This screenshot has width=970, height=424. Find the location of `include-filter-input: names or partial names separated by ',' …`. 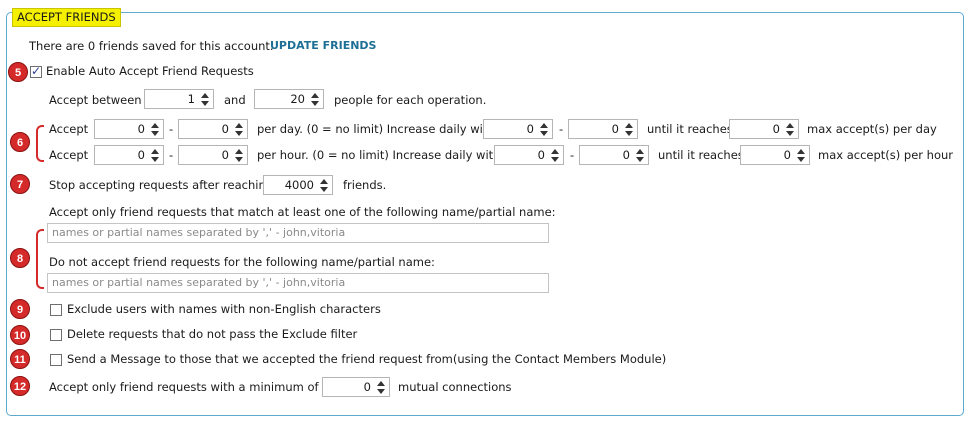

include-filter-input: names or partial names separated by ',' … is located at coordinates (298, 233).